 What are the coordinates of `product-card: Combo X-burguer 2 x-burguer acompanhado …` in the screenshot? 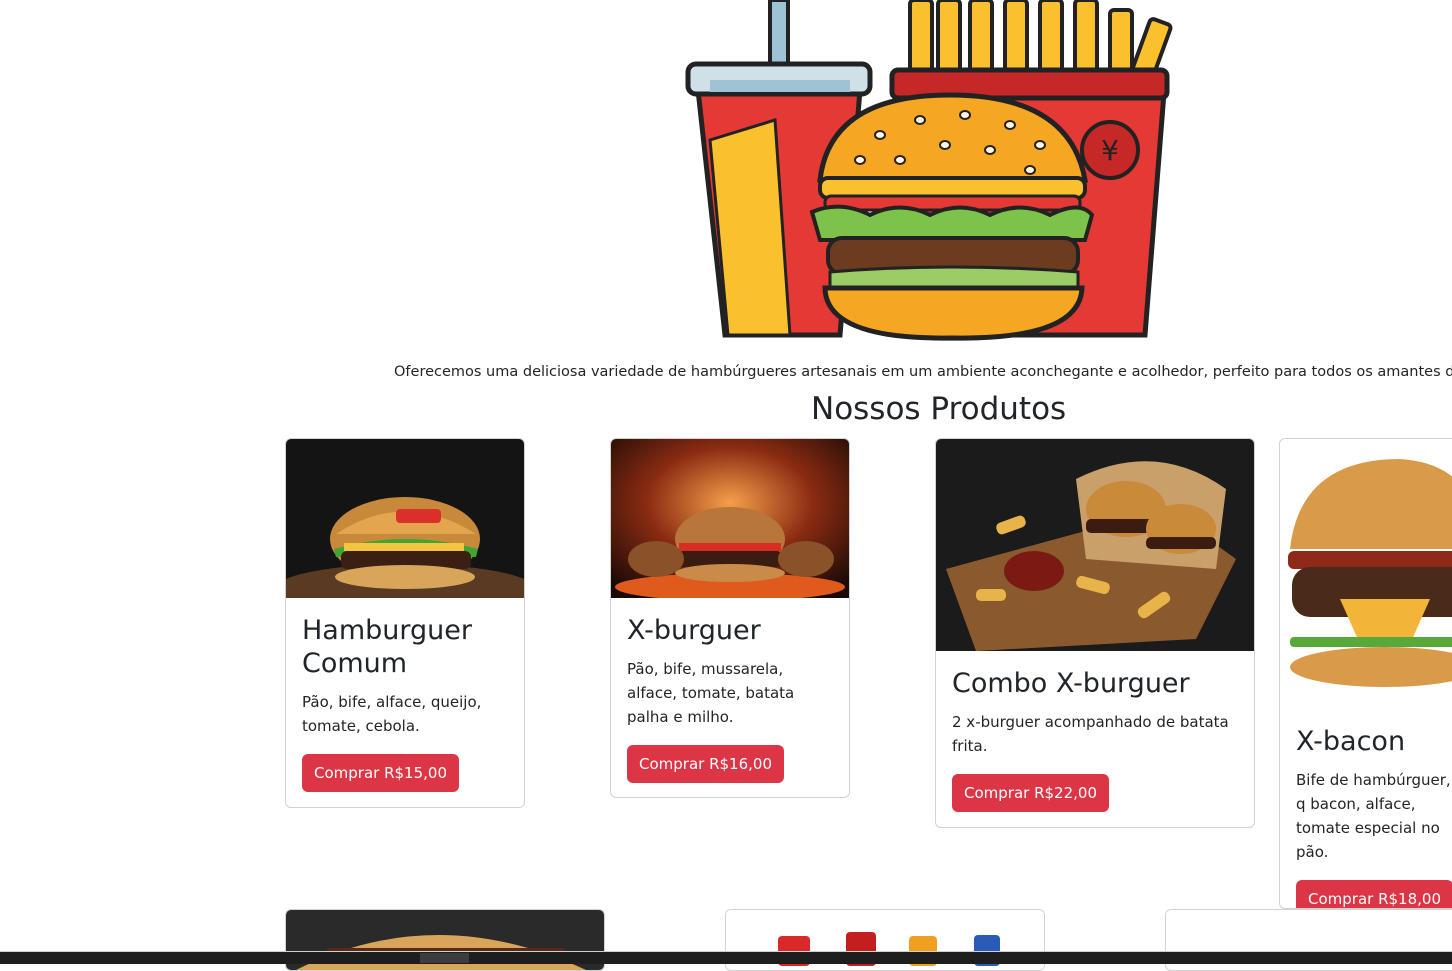 It's located at (1095, 633).